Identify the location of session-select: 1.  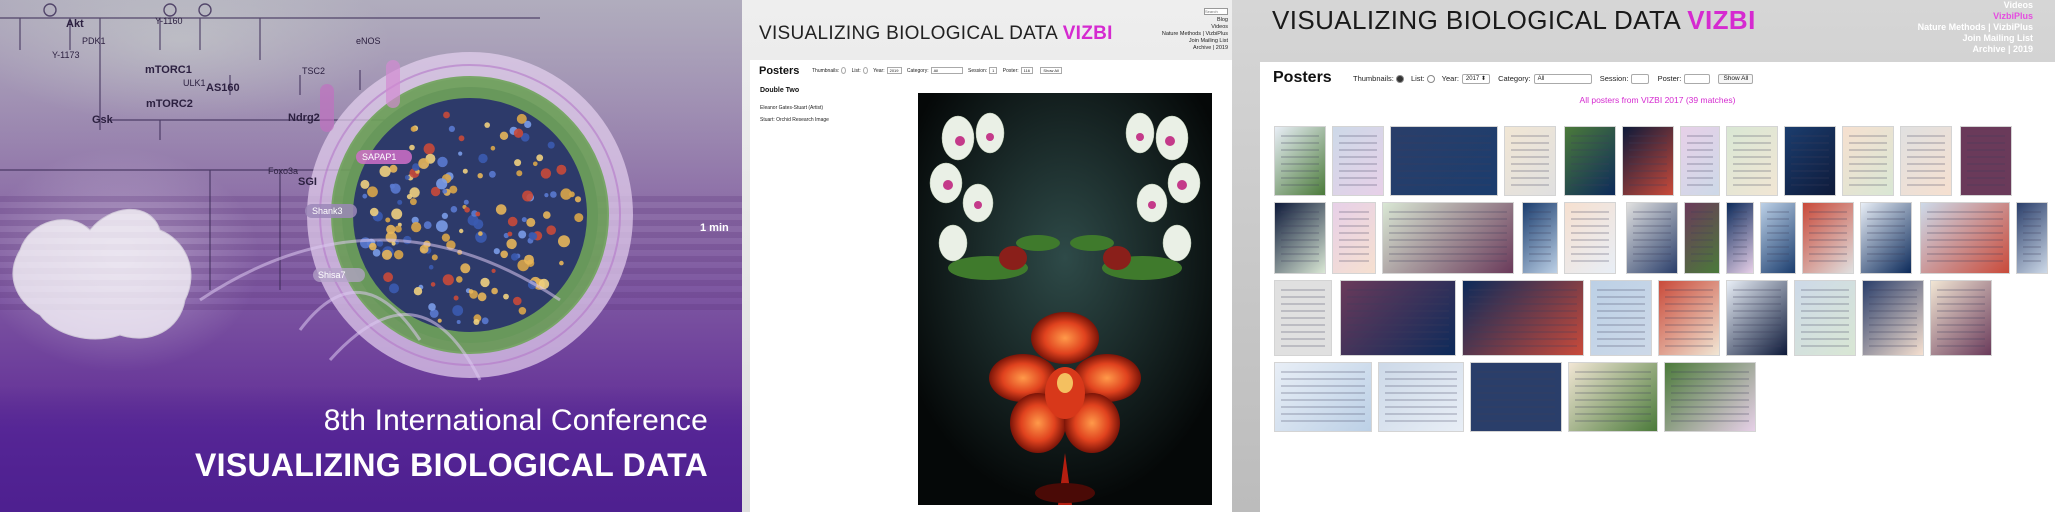
(993, 70).